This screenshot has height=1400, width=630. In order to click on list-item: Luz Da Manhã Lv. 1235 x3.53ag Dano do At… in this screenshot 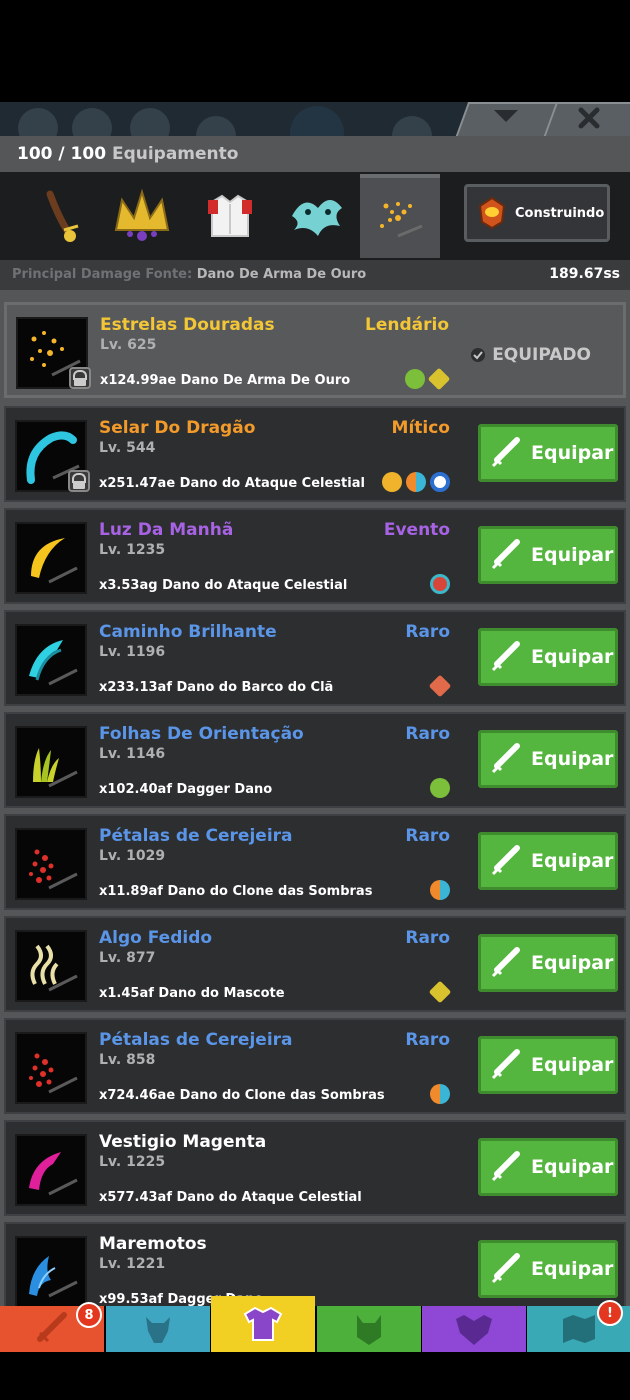, I will do `click(315, 556)`.